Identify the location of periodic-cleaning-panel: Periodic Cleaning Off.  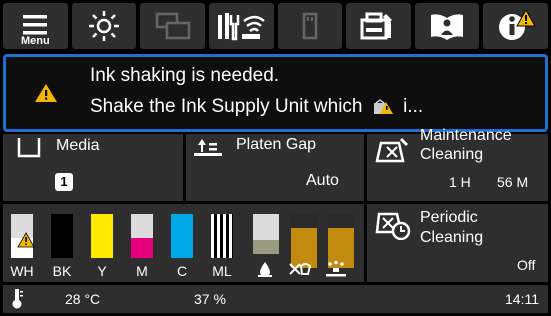
(457, 243).